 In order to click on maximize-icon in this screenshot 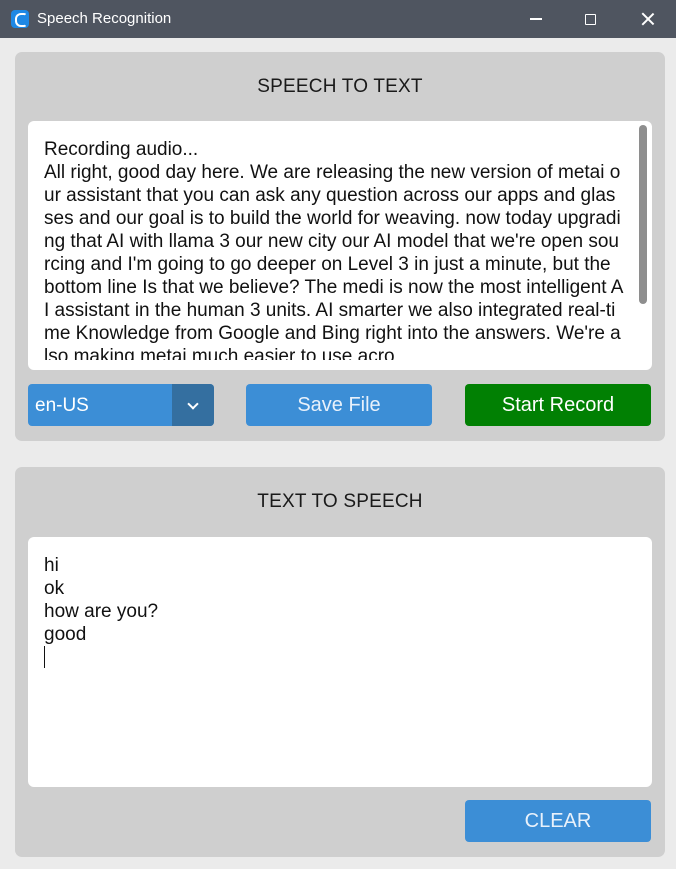, I will do `click(590, 19)`.